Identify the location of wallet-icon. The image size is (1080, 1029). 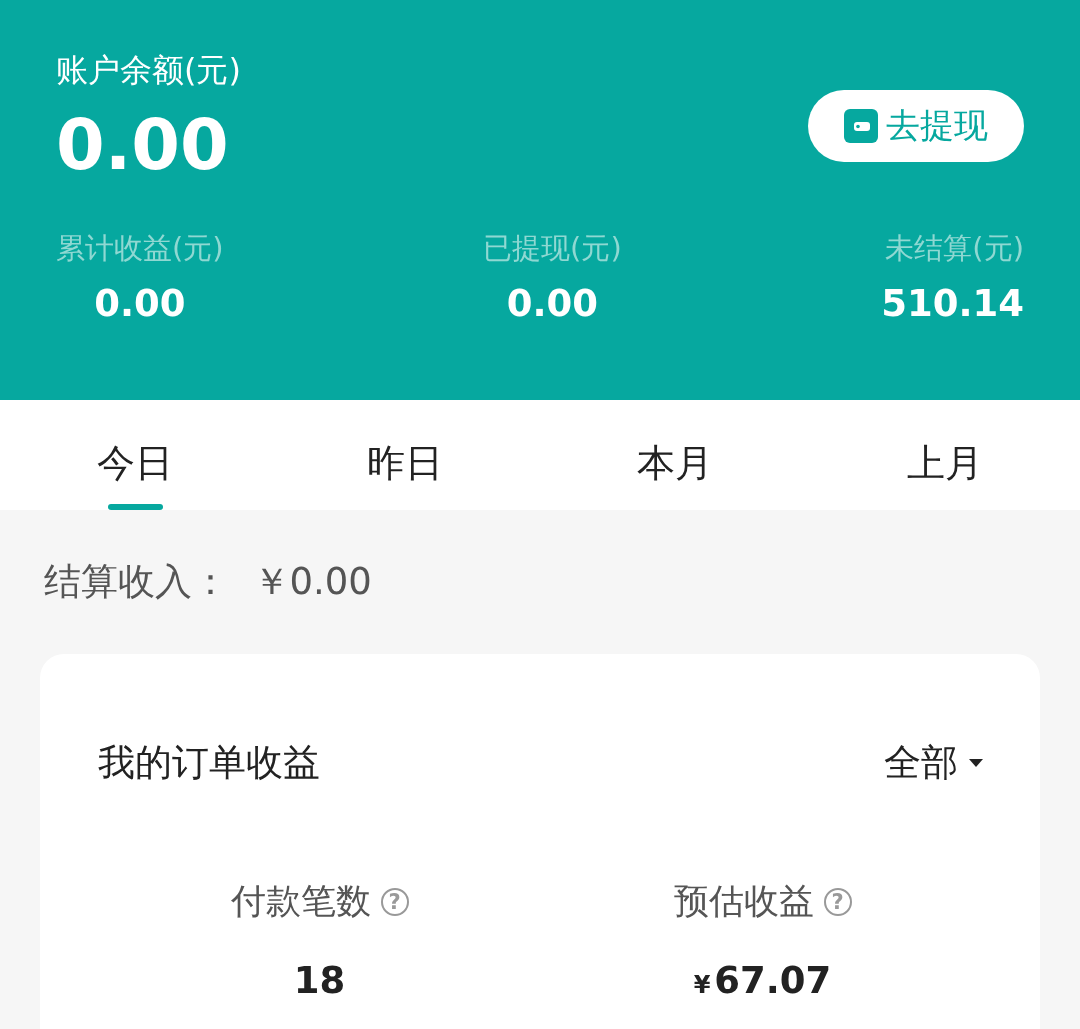
(861, 126).